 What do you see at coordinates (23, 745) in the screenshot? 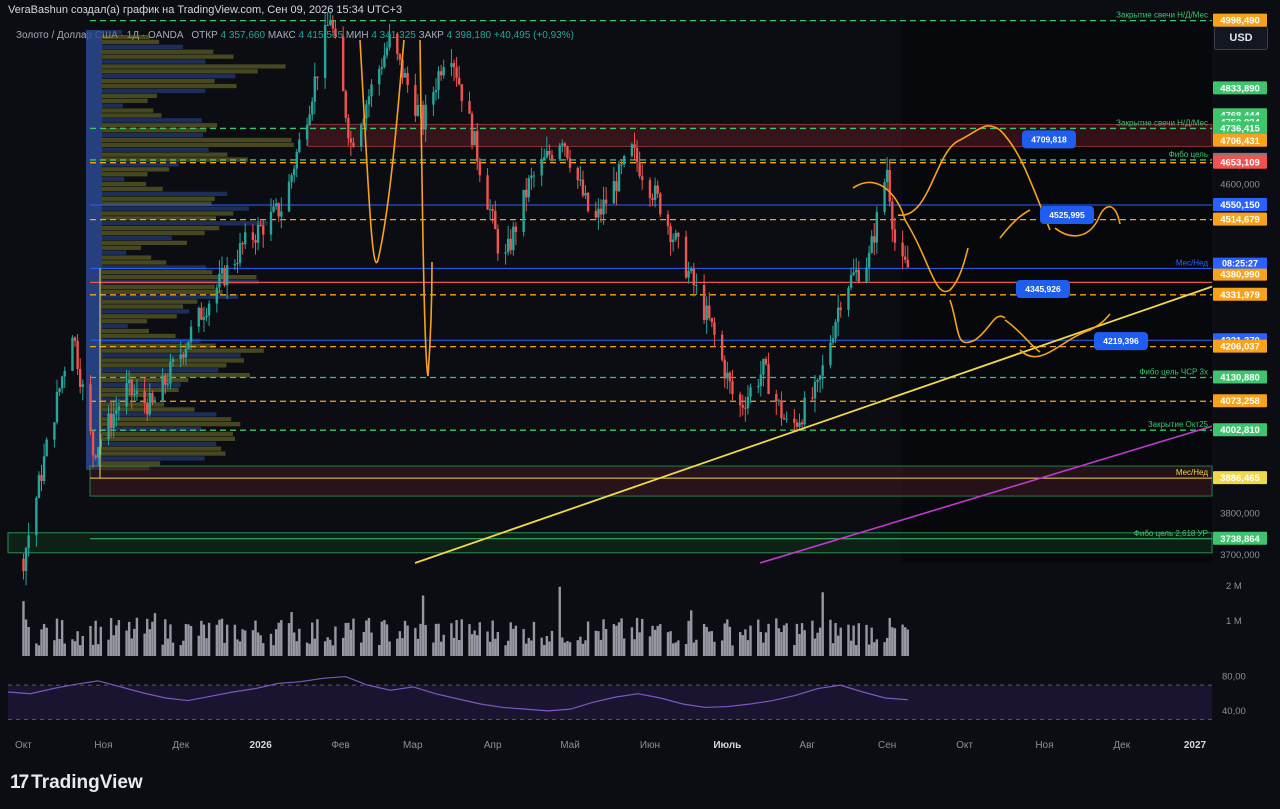
I see `time-axis-tick: Окт` at bounding box center [23, 745].